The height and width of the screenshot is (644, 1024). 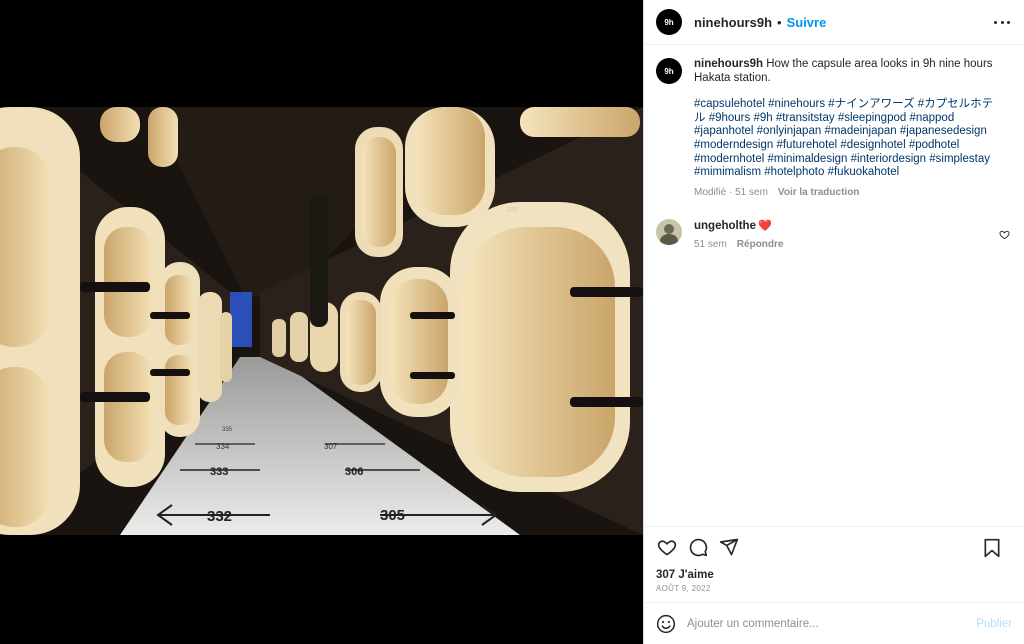 I want to click on comment-meta: 51 sem Répondre, so click(x=738, y=244).